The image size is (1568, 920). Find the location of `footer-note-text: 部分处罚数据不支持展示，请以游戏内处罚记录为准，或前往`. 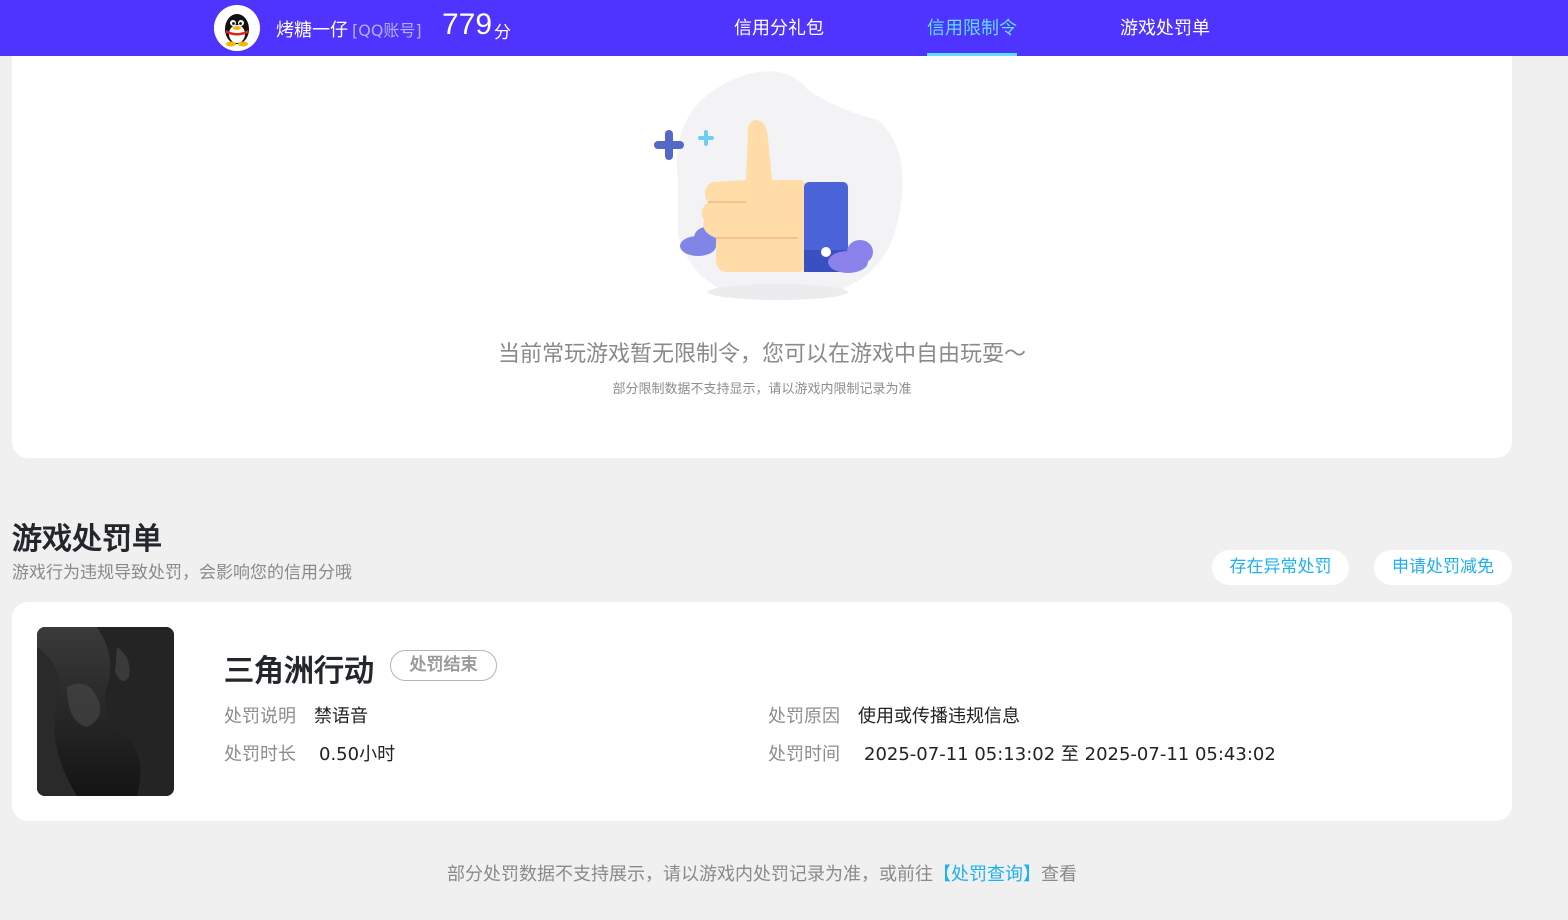

footer-note-text: 部分处罚数据不支持展示，请以游戏内处罚记录为准，或前往 is located at coordinates (690, 874).